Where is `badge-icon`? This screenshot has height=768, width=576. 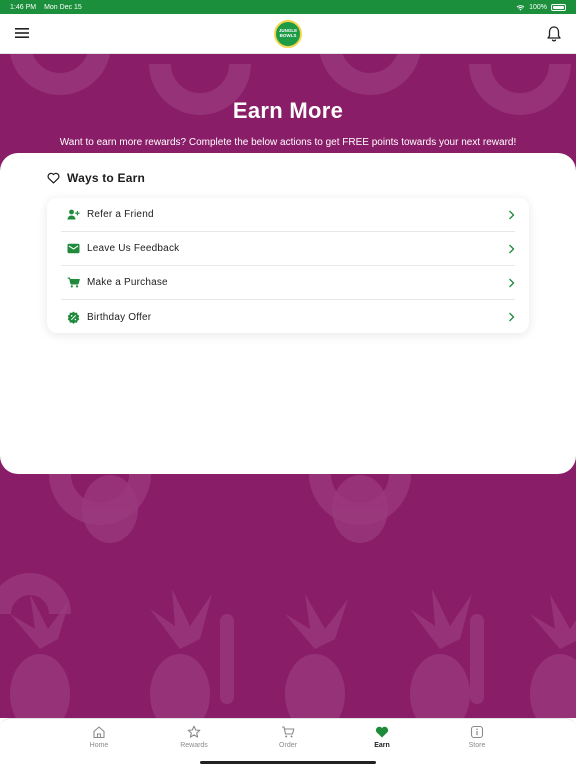
badge-icon is located at coordinates (73, 317).